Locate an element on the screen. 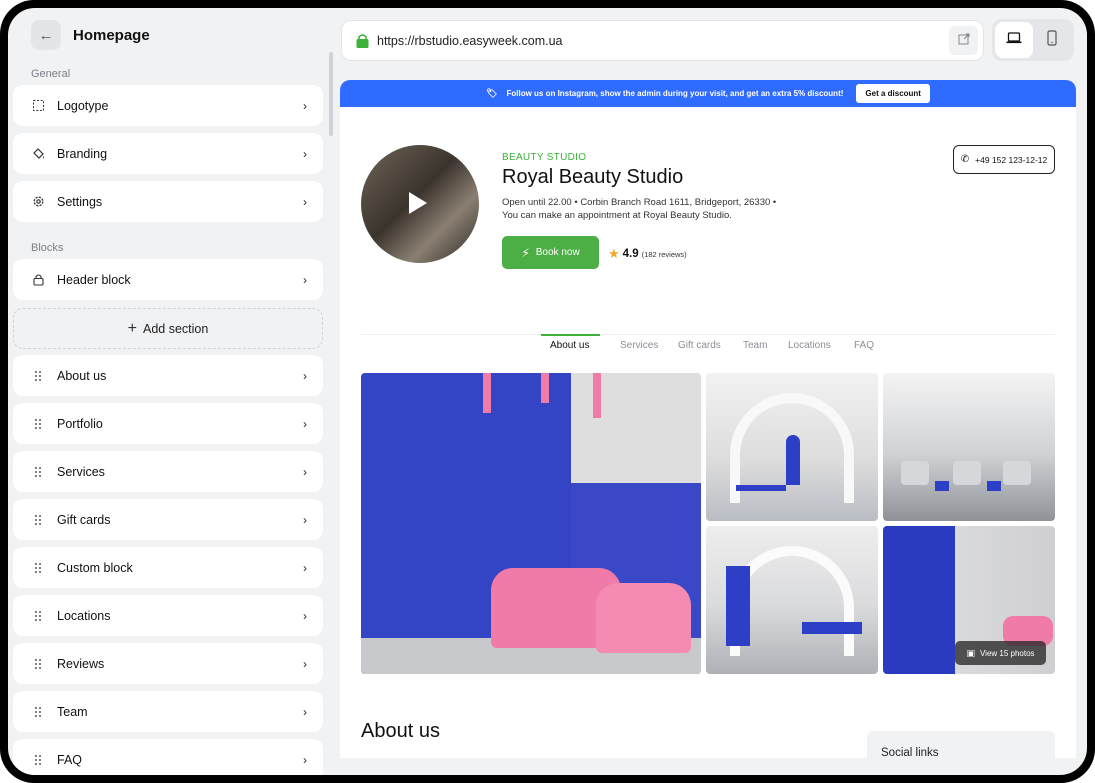 This screenshot has height=783, width=1095. studio-type: BEAUTY STUDIO is located at coordinates (544, 157).